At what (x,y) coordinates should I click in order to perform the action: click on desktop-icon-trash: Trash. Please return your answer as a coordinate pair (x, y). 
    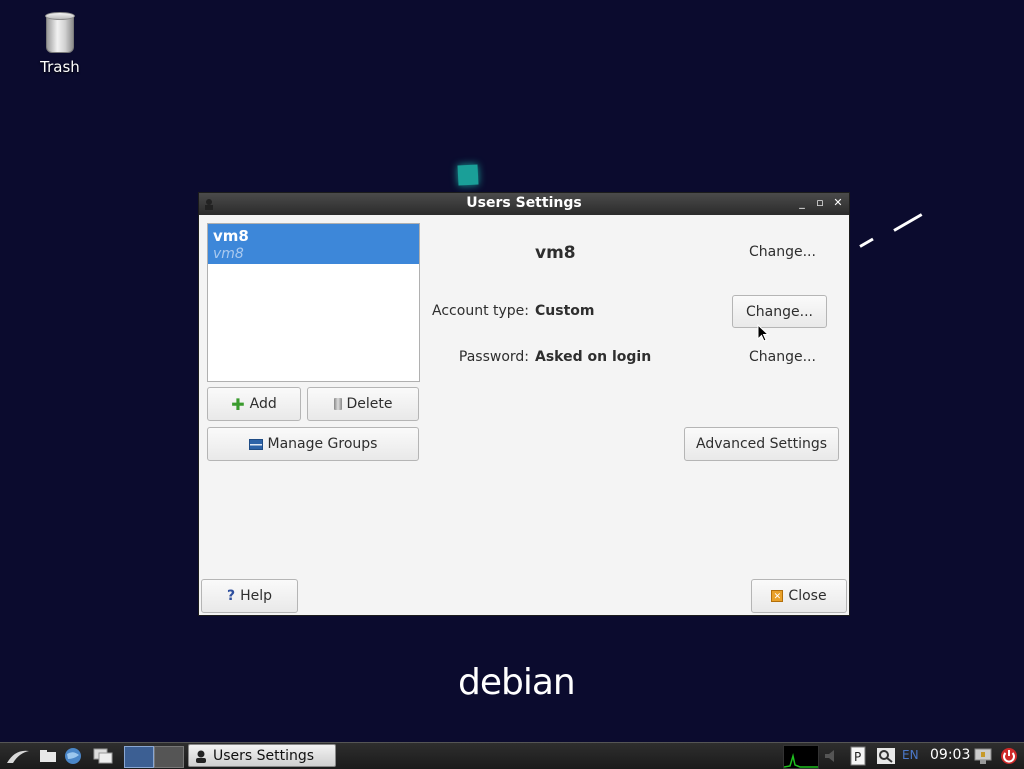
    Looking at the image, I should click on (60, 44).